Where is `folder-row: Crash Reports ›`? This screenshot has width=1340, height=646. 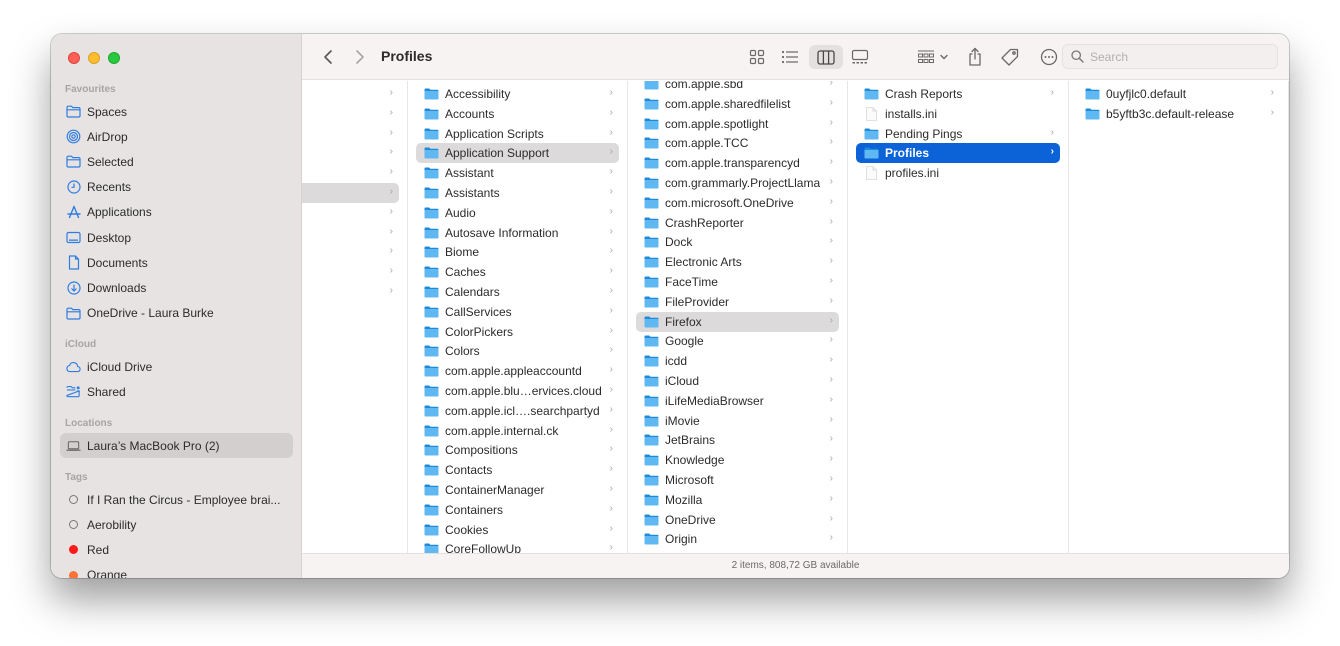
folder-row: Crash Reports › is located at coordinates (958, 94).